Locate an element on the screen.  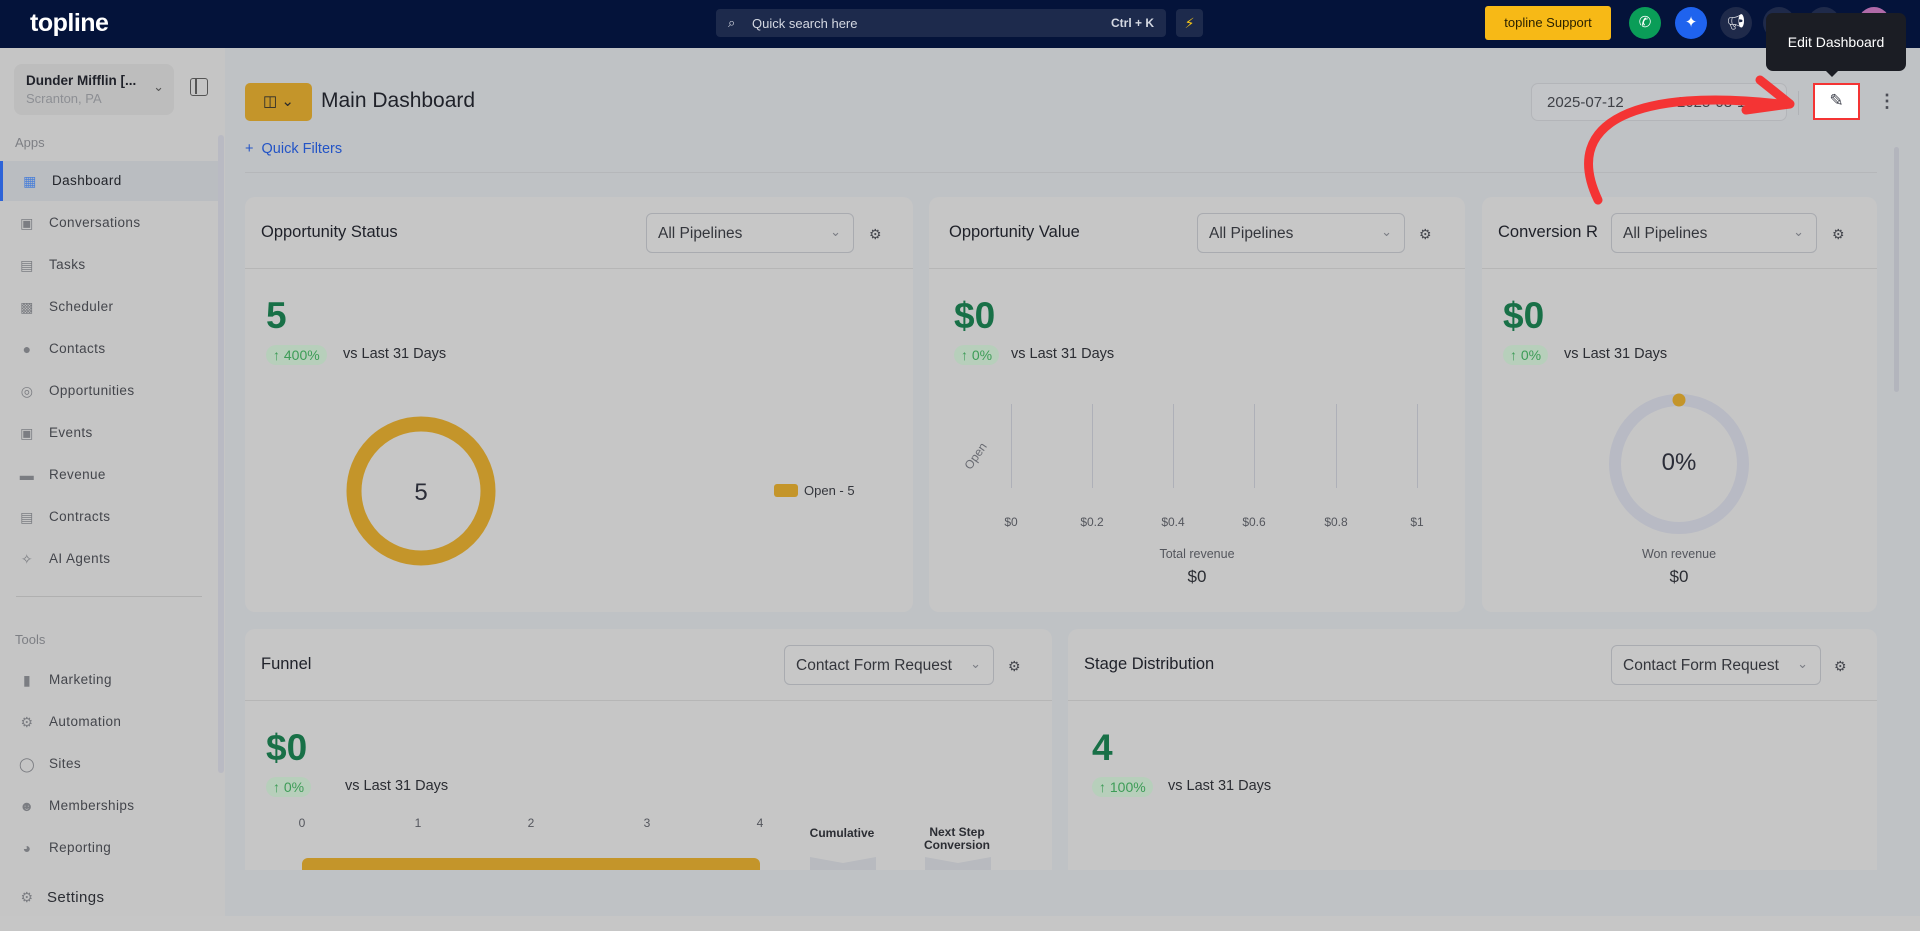
change-badge: ↑ 100% is located at coordinates (1122, 787).